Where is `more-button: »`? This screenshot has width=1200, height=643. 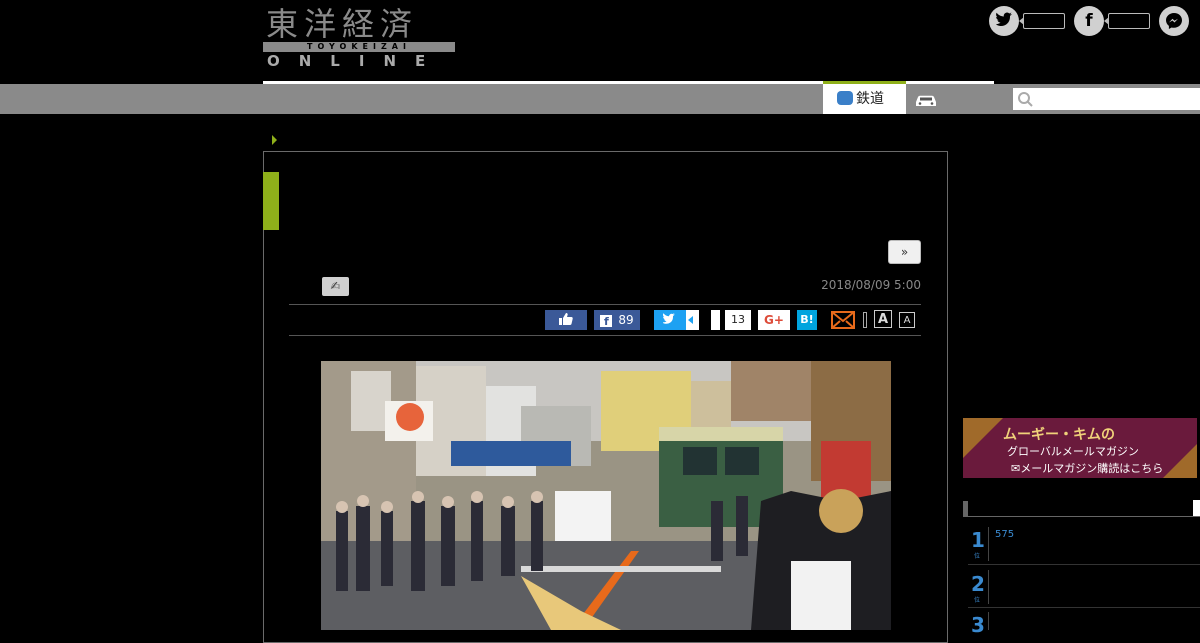
more-button: » is located at coordinates (904, 252).